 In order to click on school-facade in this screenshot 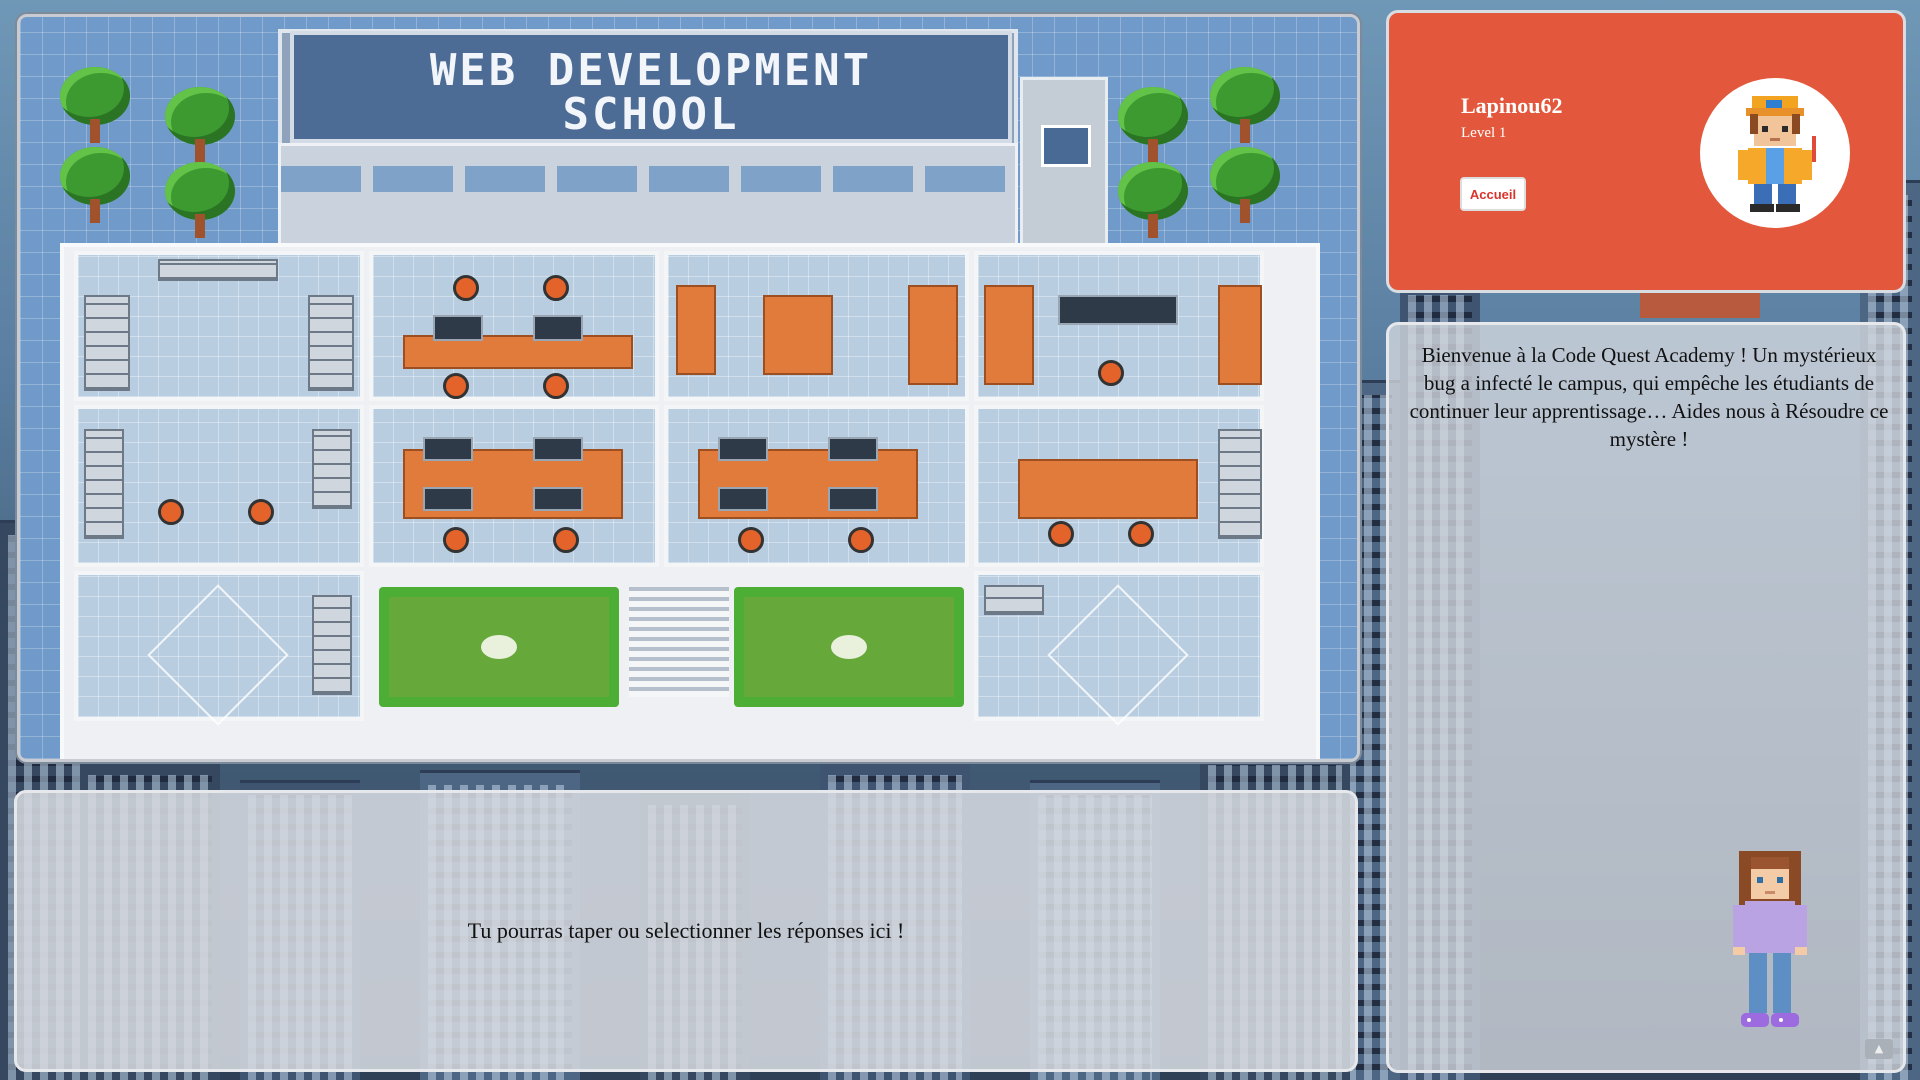, I will do `click(648, 195)`.